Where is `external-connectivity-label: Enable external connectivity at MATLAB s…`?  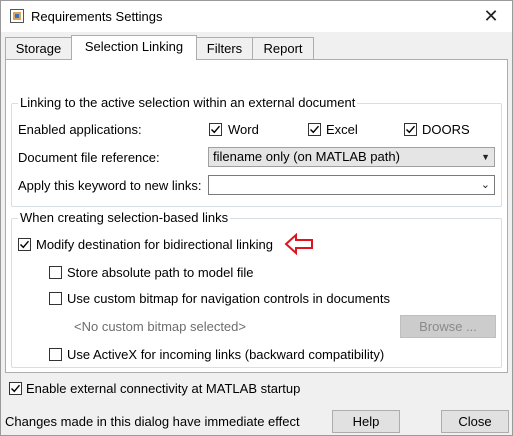
external-connectivity-label: Enable external connectivity at MATLAB s… is located at coordinates (163, 388).